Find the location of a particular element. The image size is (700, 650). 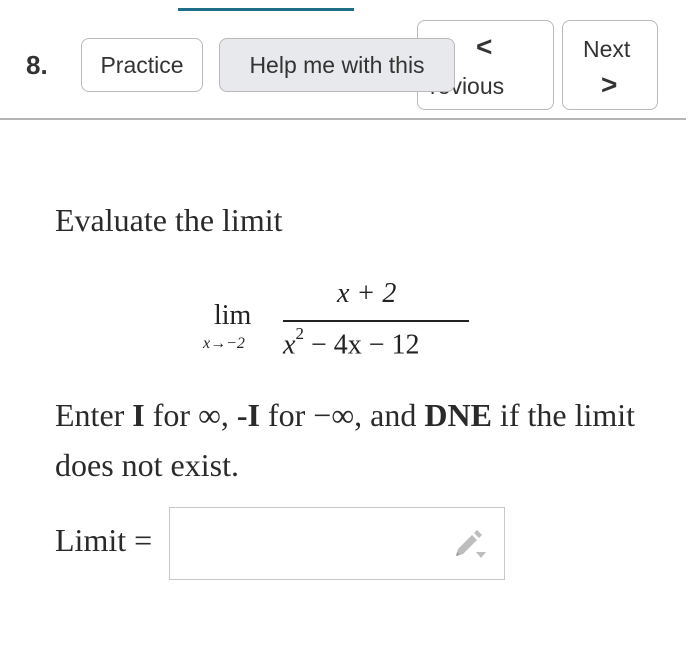

help-me-button: Help me with this is located at coordinates (337, 65).